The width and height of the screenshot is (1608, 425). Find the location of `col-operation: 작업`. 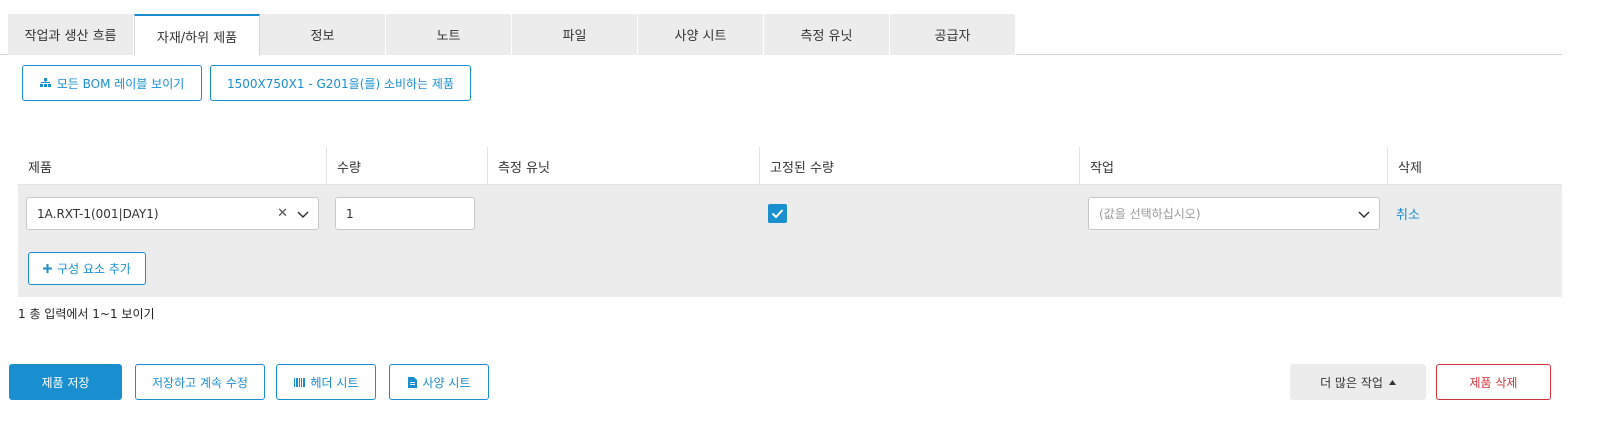

col-operation: 작업 is located at coordinates (1234, 166).